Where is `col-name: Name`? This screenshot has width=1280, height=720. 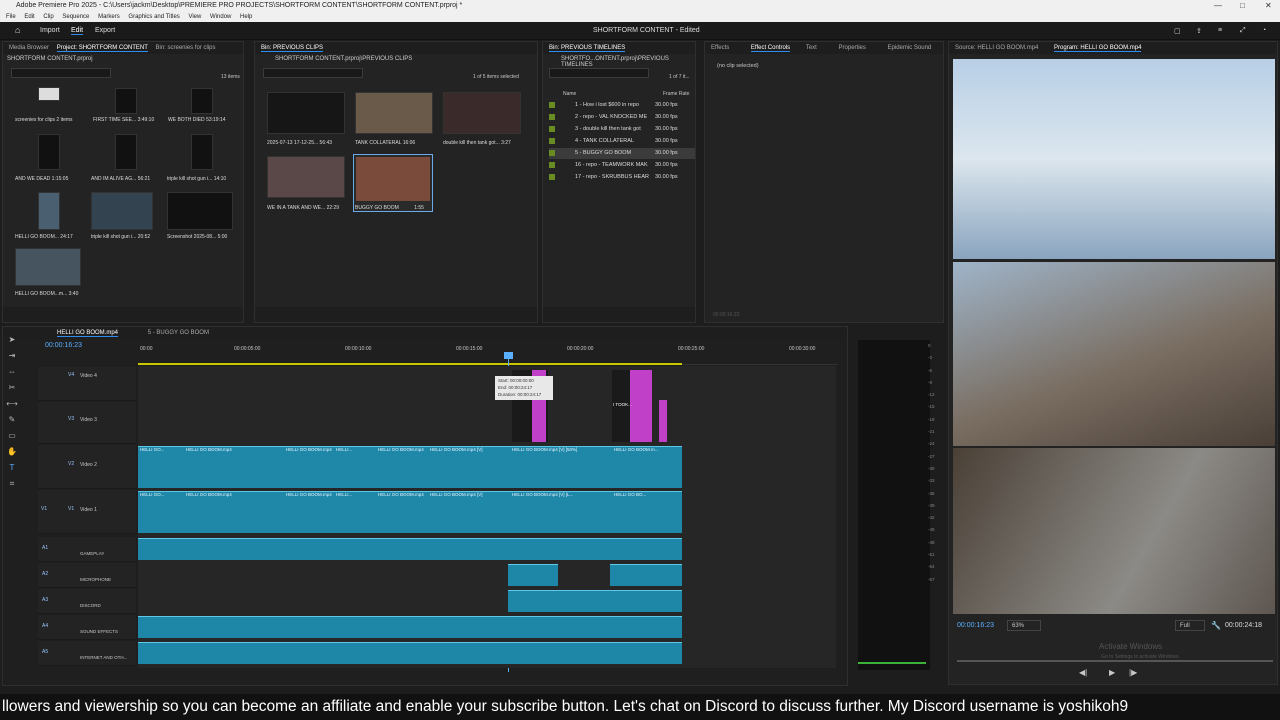
col-name: Name is located at coordinates (569, 94).